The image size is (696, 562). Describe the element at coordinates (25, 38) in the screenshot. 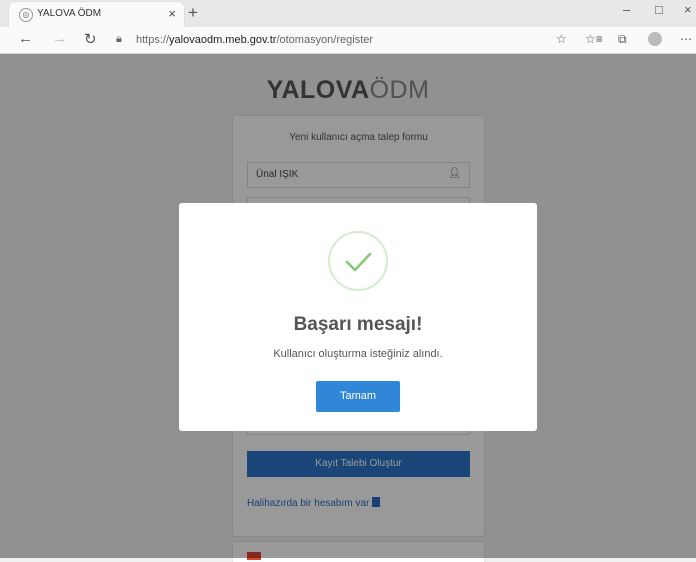

I see `back-icon: ←` at that location.